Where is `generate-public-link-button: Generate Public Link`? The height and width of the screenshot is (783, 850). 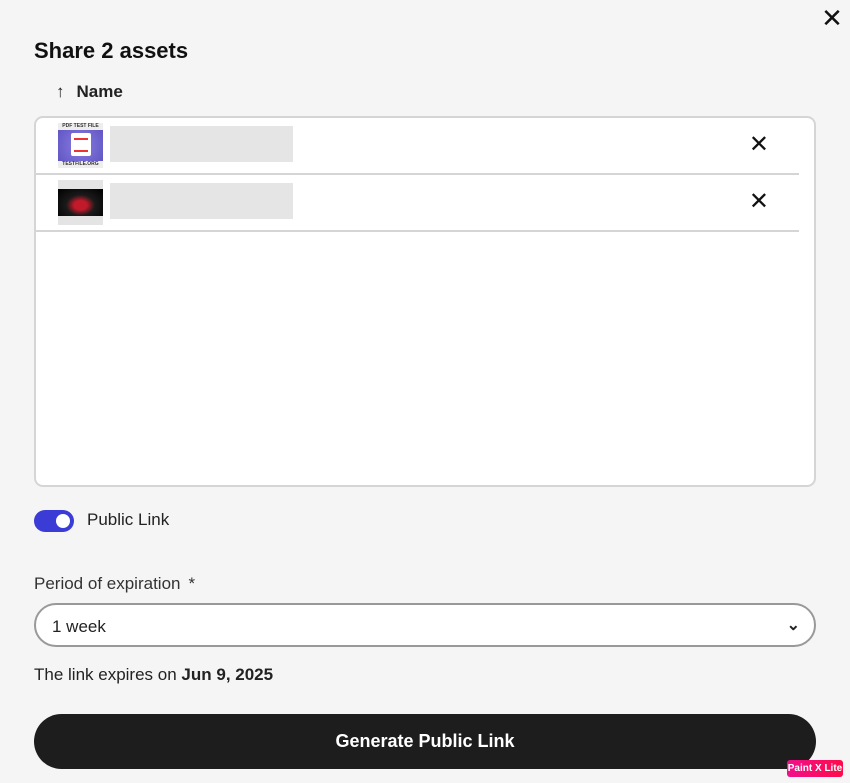 generate-public-link-button: Generate Public Link is located at coordinates (425, 741).